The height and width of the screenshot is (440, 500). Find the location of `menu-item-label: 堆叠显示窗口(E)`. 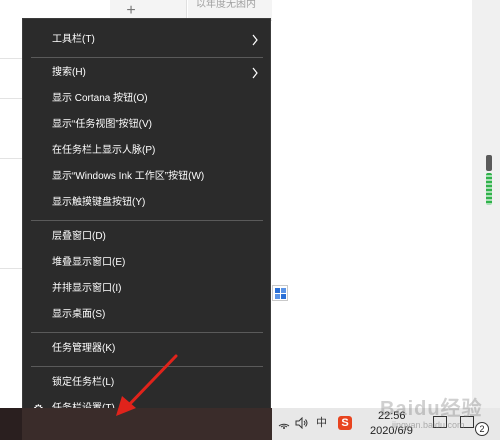

menu-item-label: 堆叠显示窗口(E) is located at coordinates (89, 262).